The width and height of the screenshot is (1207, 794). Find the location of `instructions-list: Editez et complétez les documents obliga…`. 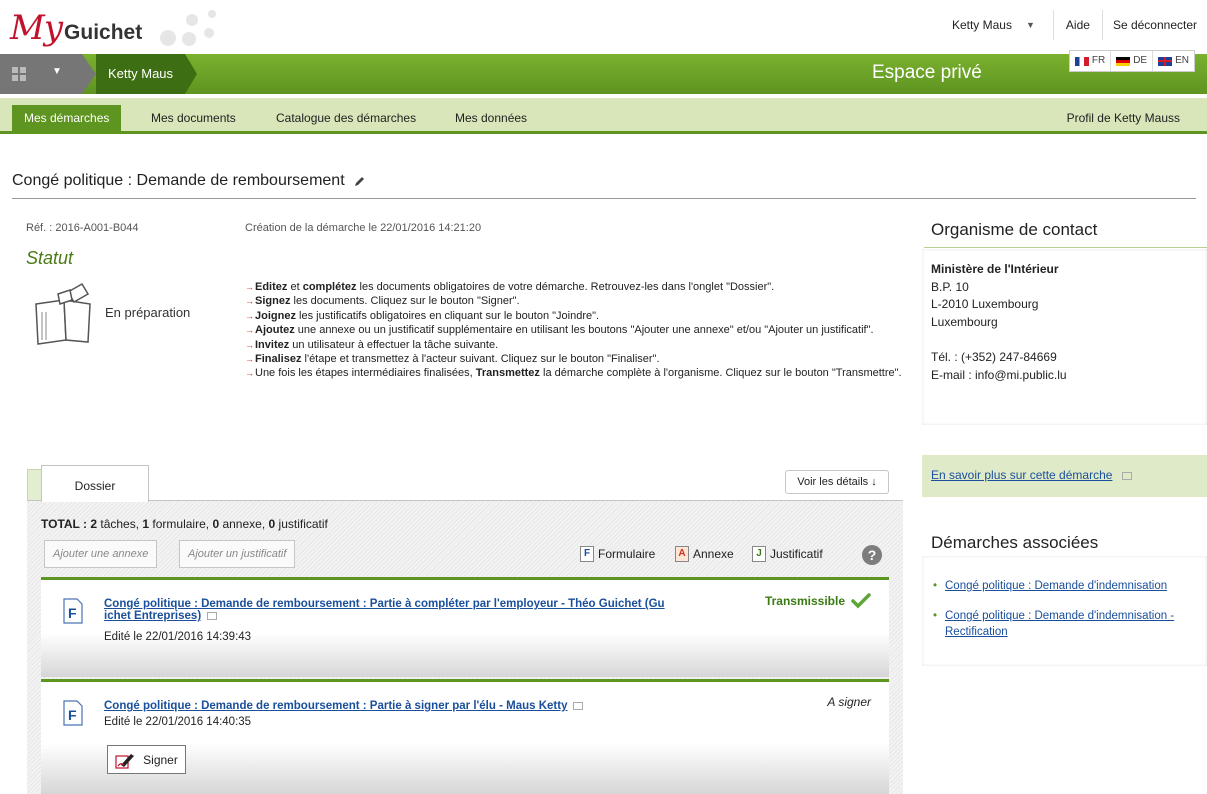

instructions-list: Editez et complétez les documents obliga… is located at coordinates (575, 330).